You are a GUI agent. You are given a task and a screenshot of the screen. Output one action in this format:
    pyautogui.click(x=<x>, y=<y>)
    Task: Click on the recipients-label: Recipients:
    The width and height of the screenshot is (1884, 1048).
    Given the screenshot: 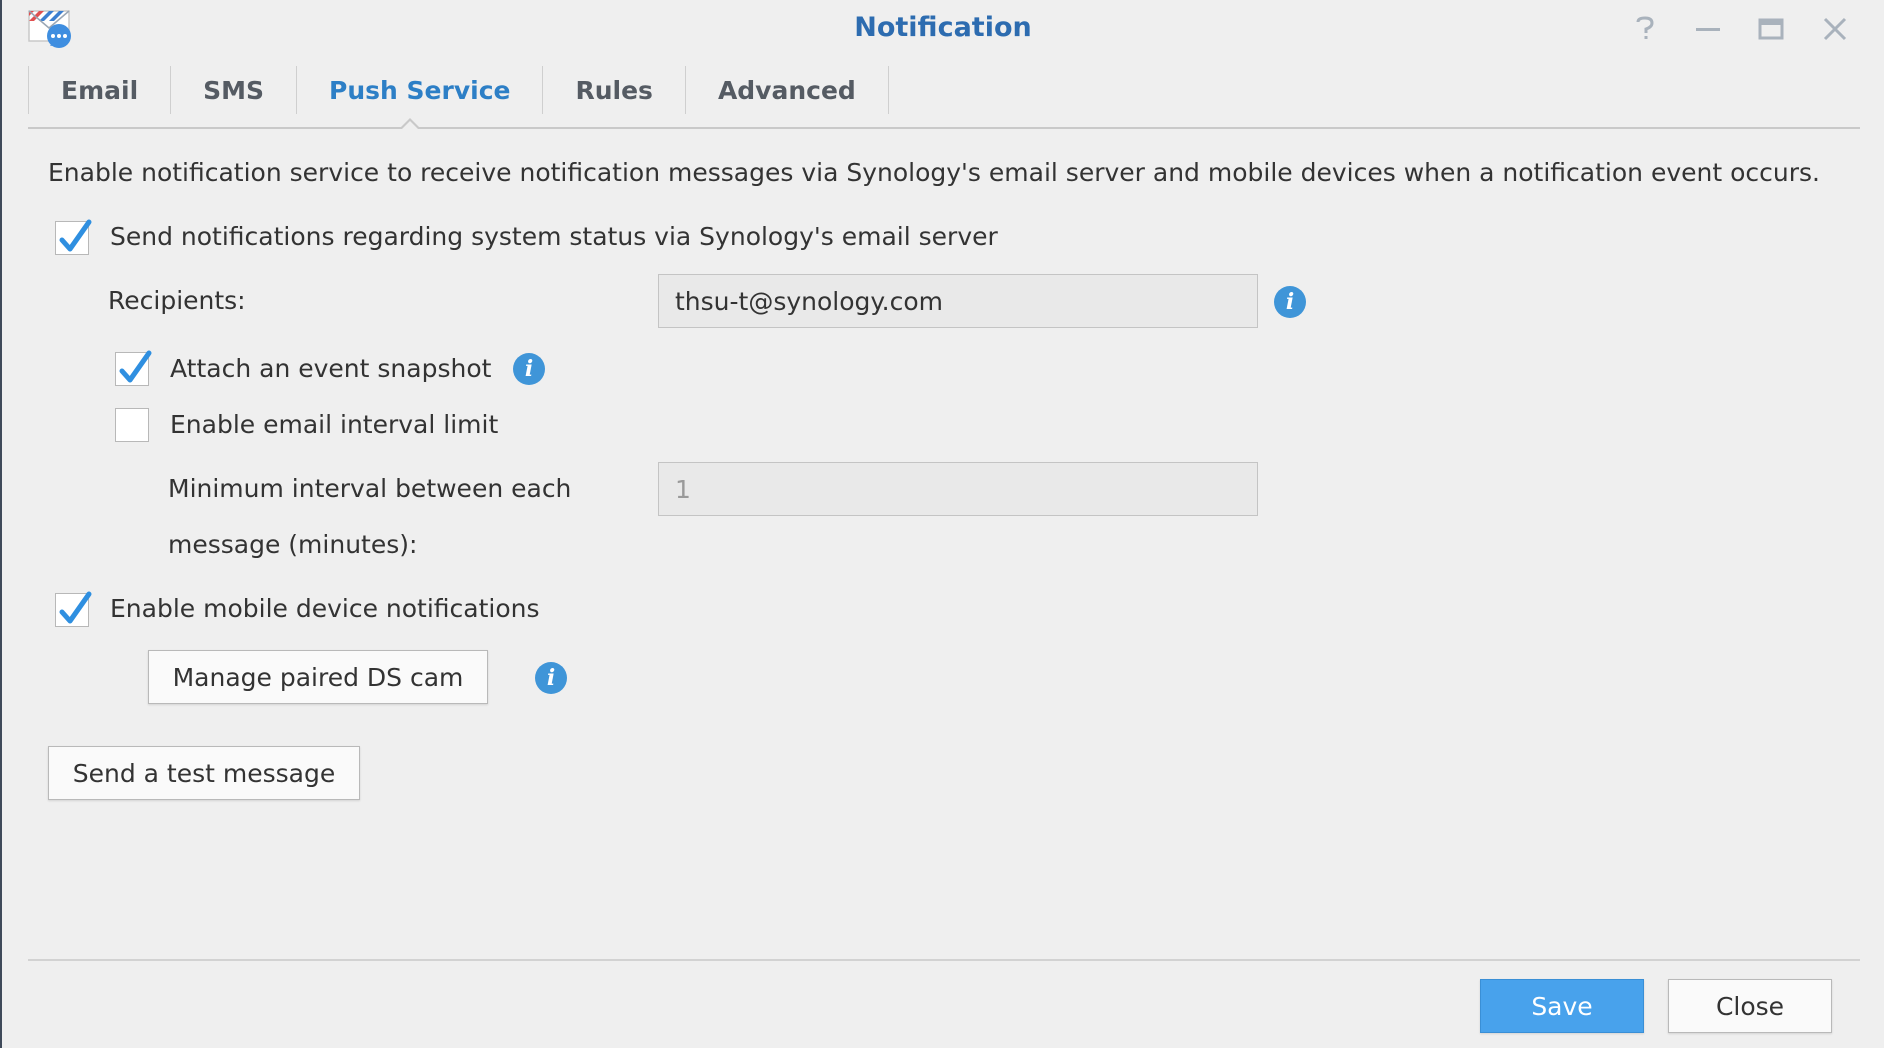 What is the action you would take?
    pyautogui.click(x=177, y=300)
    